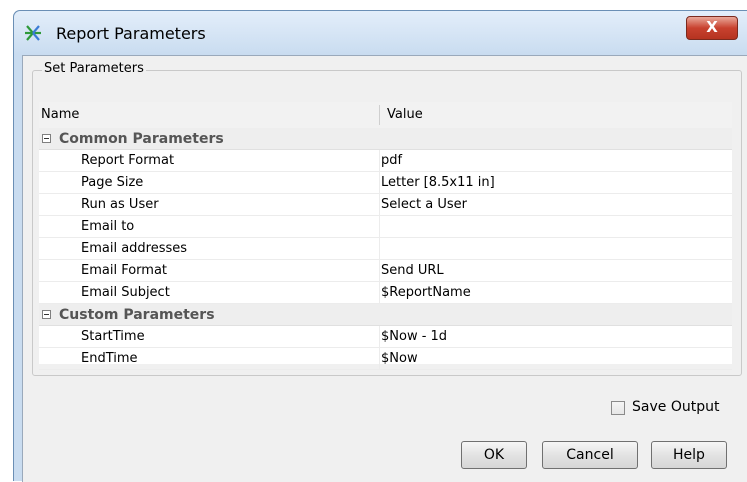 The image size is (747, 482). I want to click on param-value: Send URL, so click(553, 271).